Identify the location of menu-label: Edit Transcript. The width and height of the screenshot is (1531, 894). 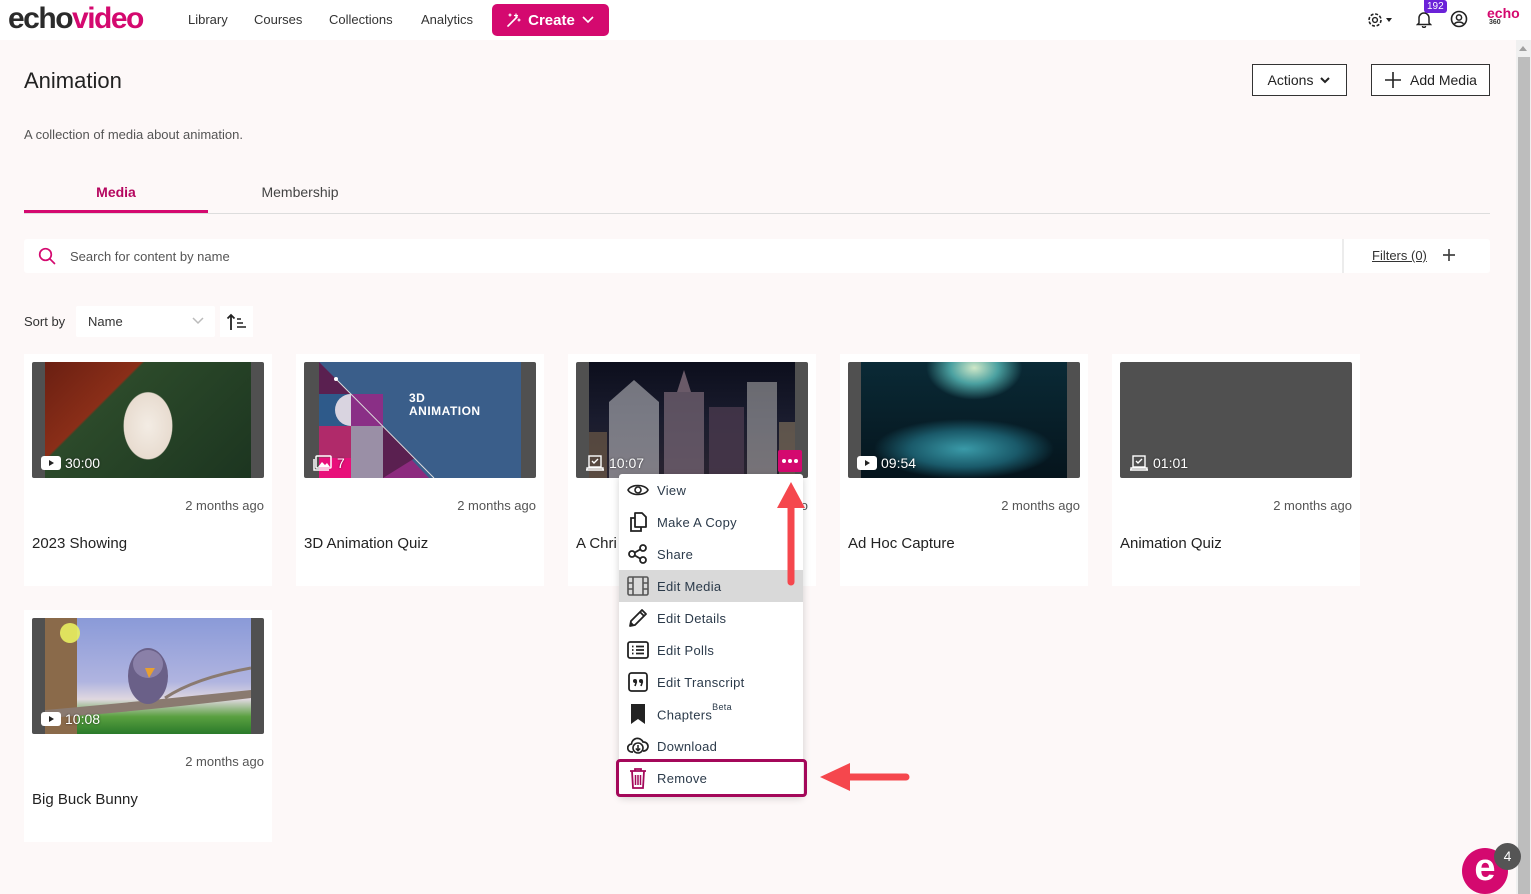
(701, 682).